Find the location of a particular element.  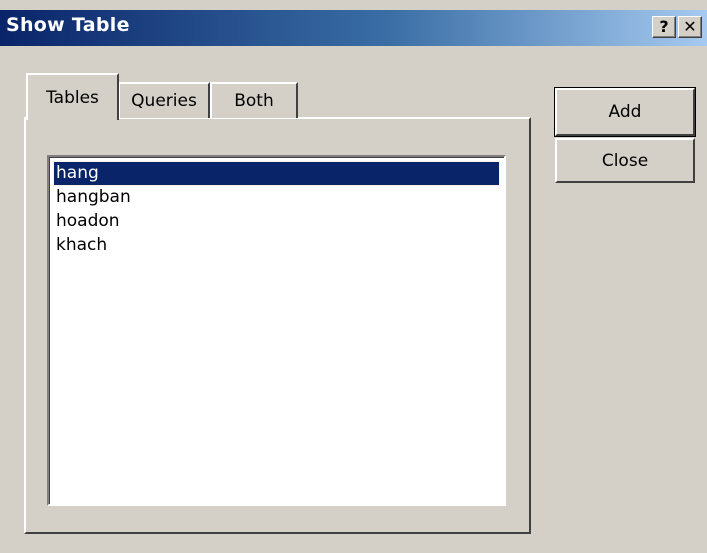

window-title: Show Table is located at coordinates (68, 25).